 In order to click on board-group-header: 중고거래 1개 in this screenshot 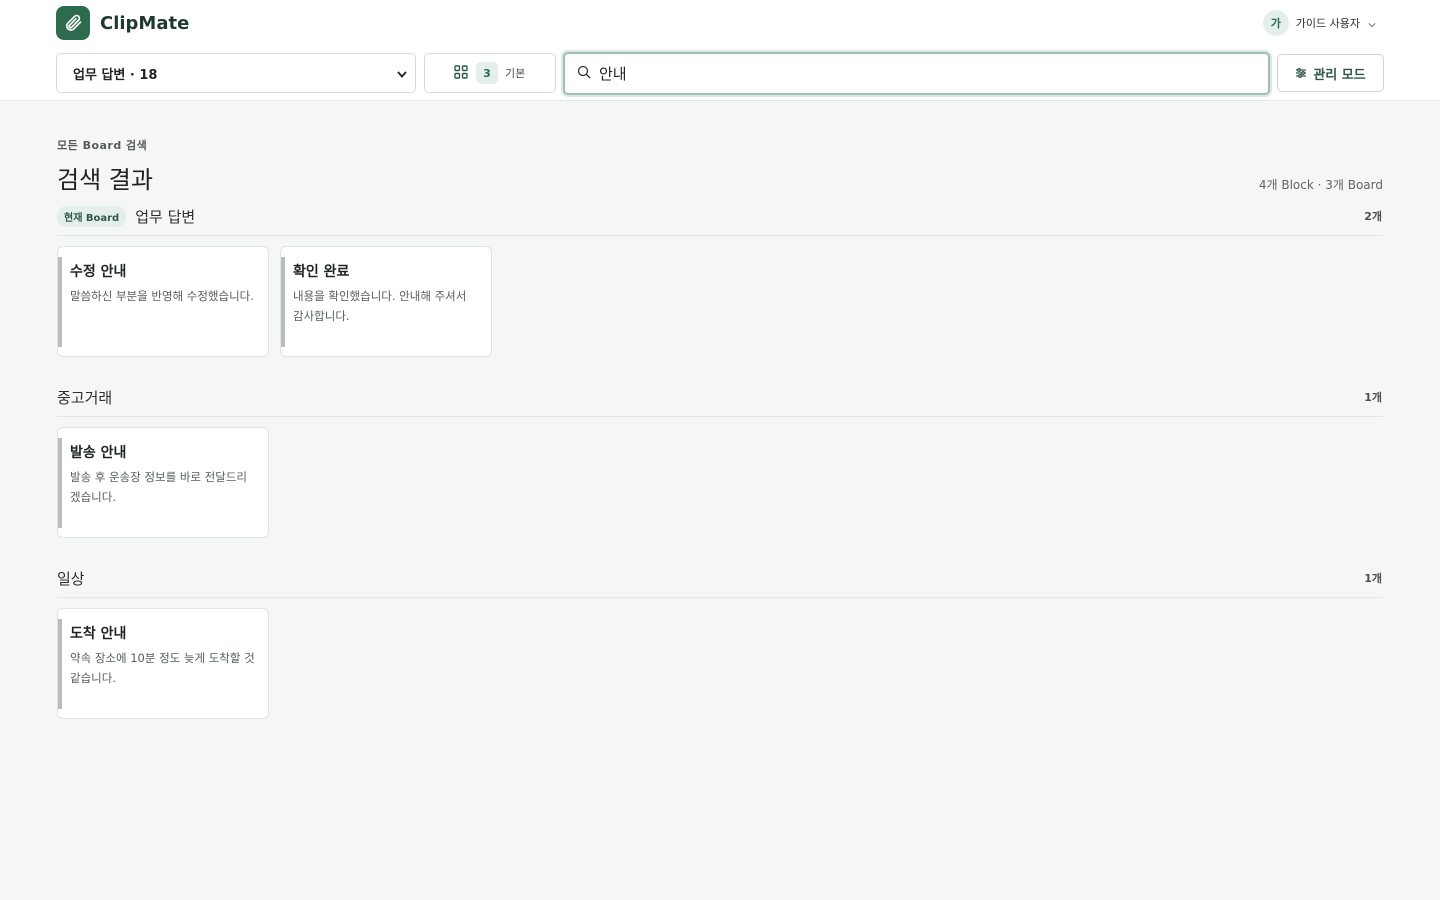, I will do `click(720, 397)`.